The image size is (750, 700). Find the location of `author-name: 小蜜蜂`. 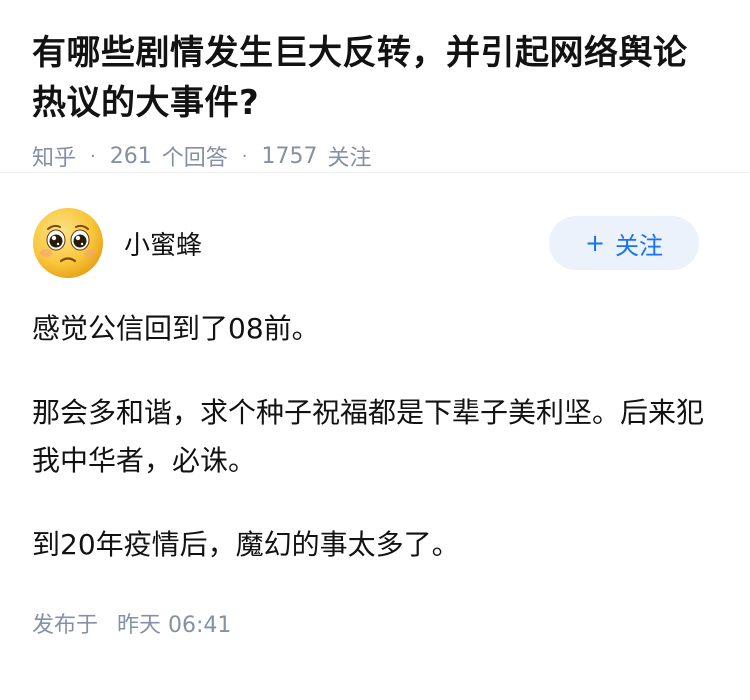

author-name: 小蜜蜂 is located at coordinates (336, 243).